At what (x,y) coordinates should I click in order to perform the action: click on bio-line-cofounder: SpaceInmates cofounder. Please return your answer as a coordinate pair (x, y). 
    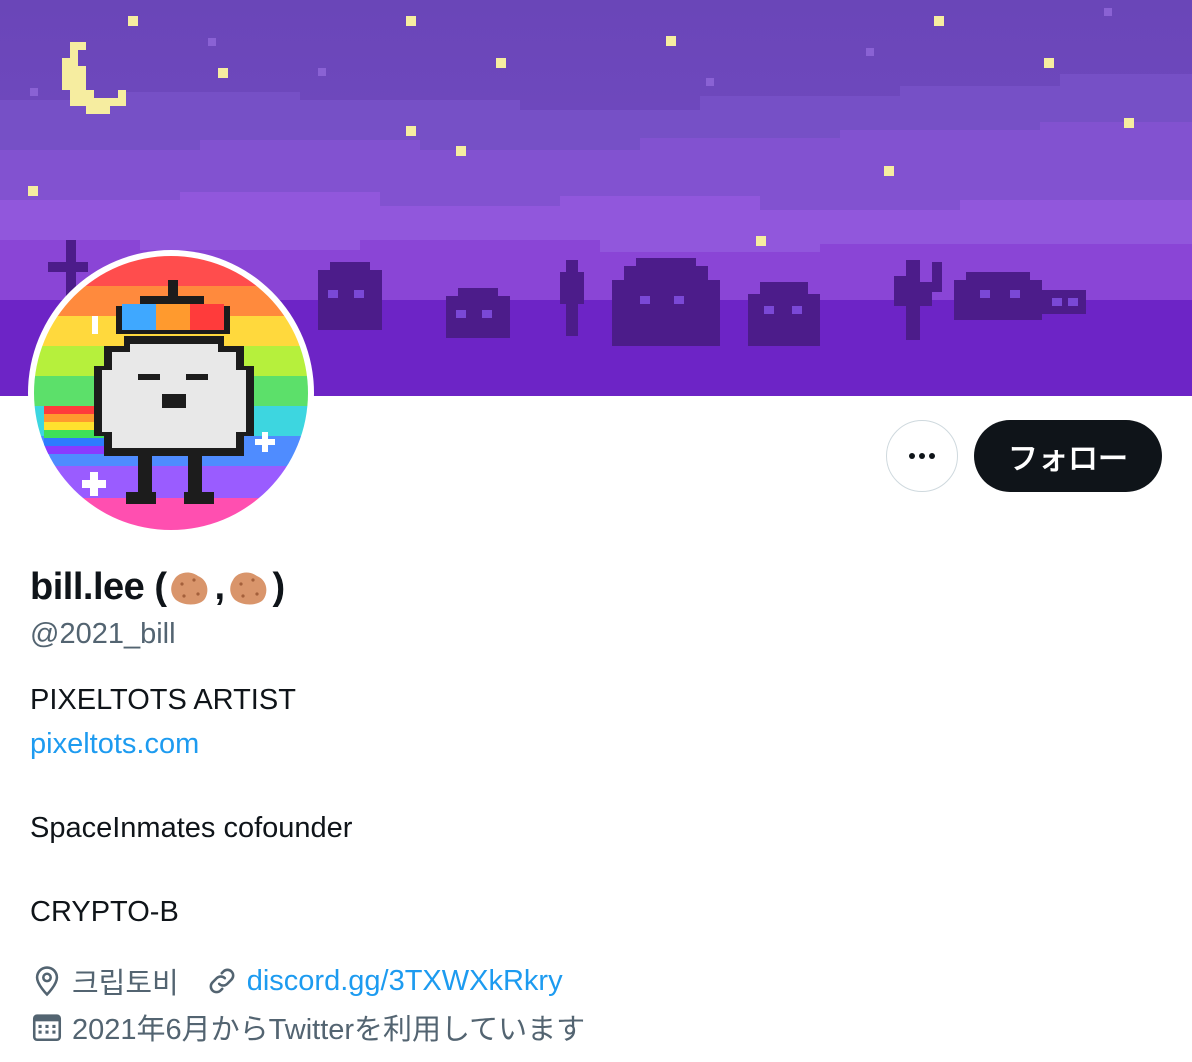
    Looking at the image, I should click on (191, 828).